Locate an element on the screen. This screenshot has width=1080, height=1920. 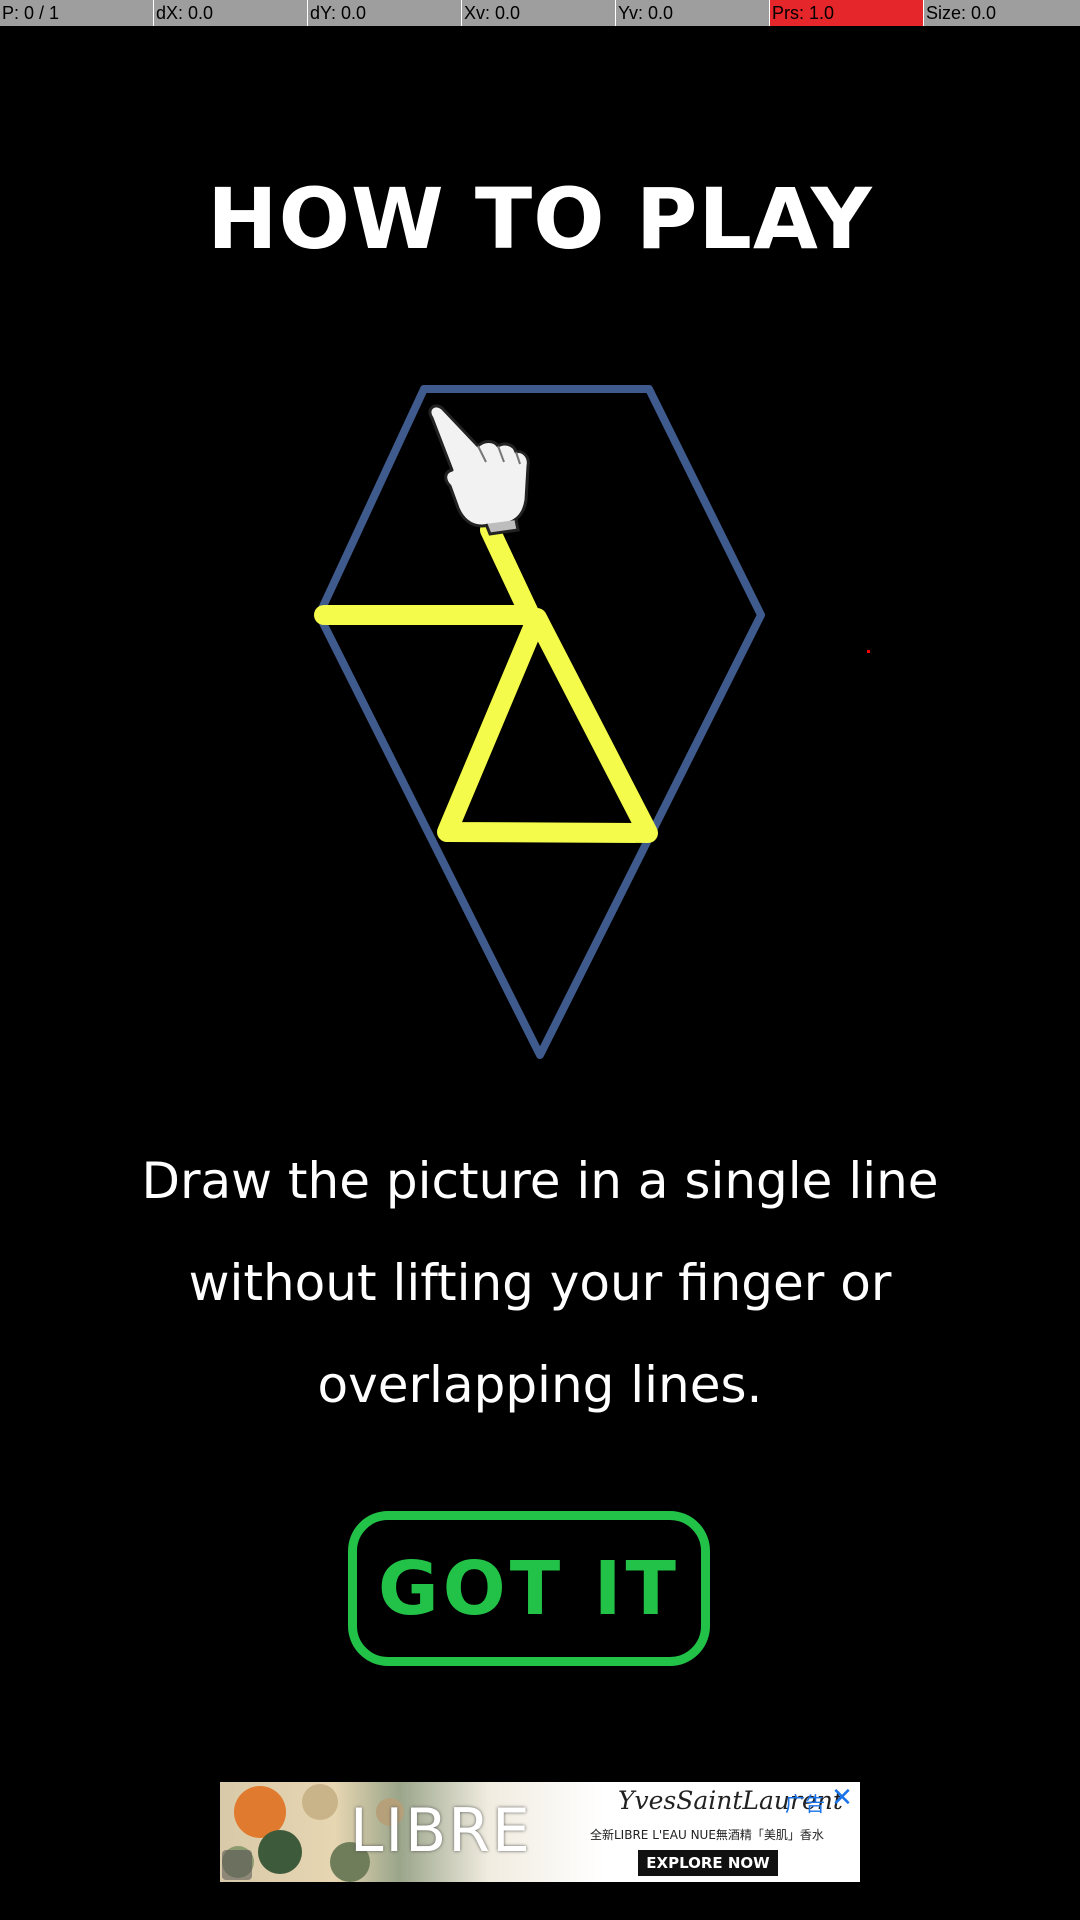
info-icon is located at coordinates (237, 1865).